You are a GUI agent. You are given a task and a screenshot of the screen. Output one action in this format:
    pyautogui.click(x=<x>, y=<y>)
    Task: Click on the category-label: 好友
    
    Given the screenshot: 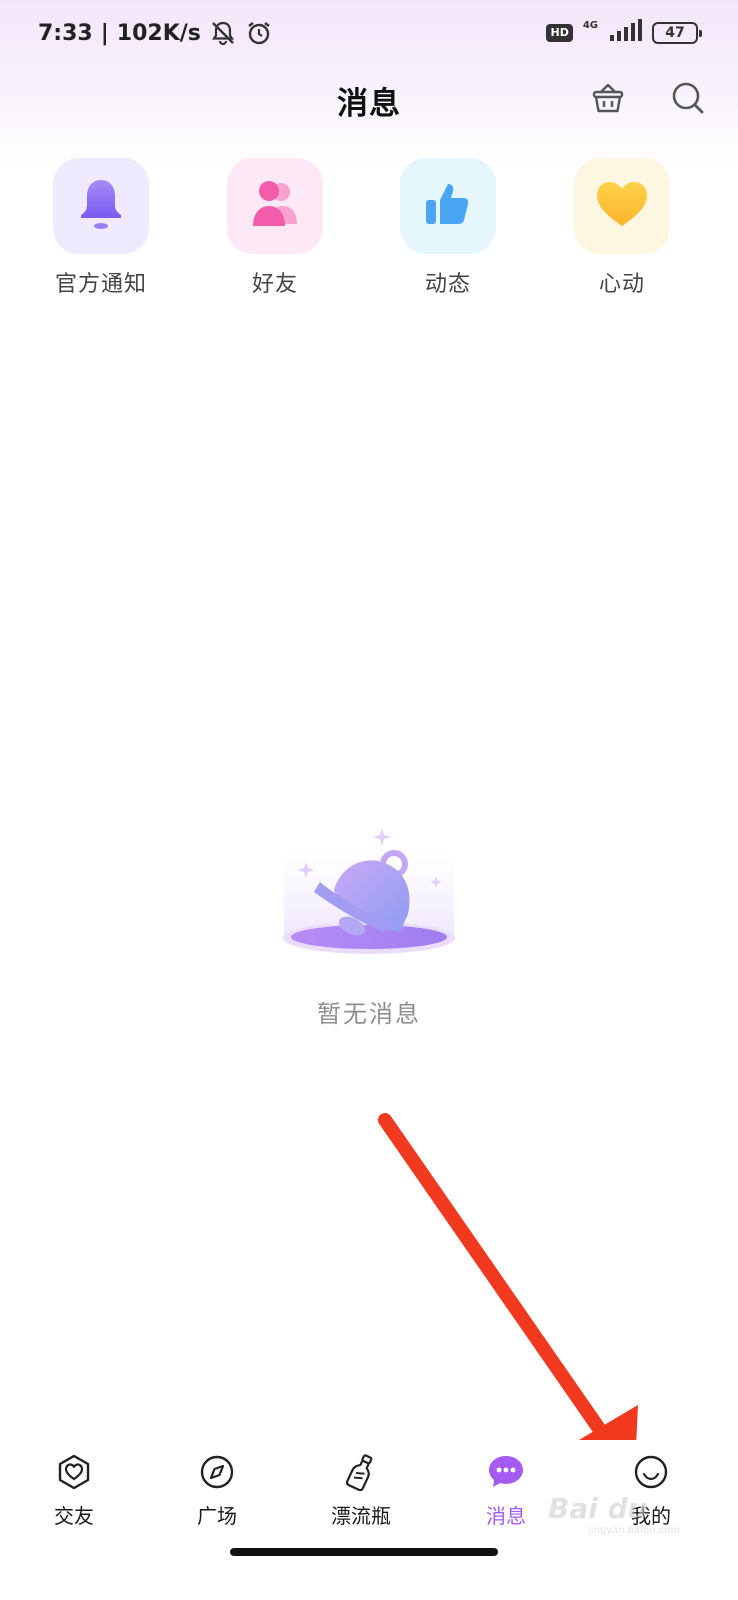 What is the action you would take?
    pyautogui.click(x=274, y=284)
    